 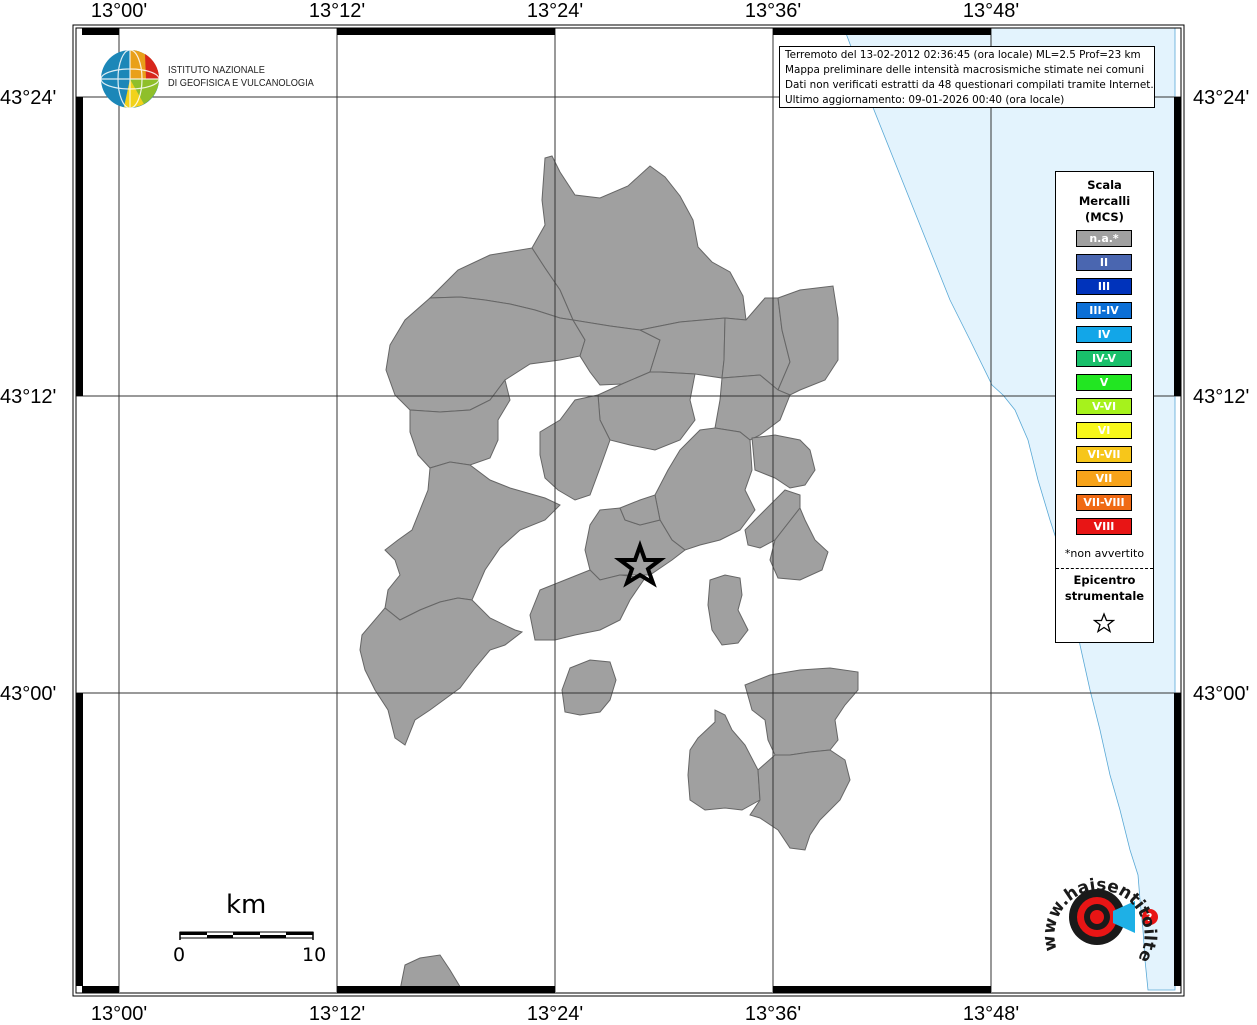 What do you see at coordinates (1104, 526) in the screenshot?
I see `legend-swatch: VIII` at bounding box center [1104, 526].